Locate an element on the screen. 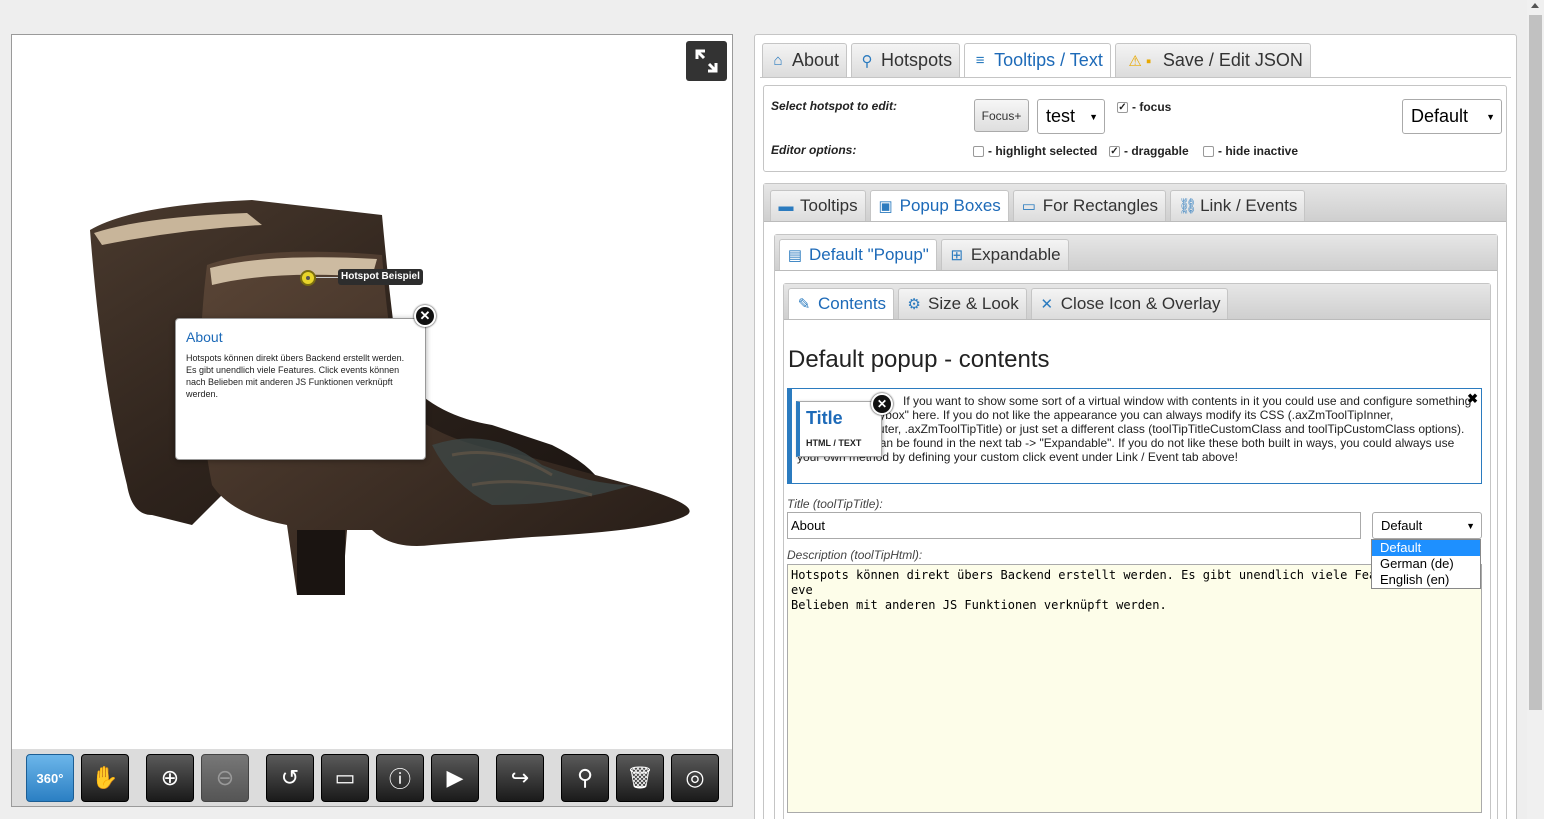 The height and width of the screenshot is (819, 1544). language-option: Default is located at coordinates (1426, 548).